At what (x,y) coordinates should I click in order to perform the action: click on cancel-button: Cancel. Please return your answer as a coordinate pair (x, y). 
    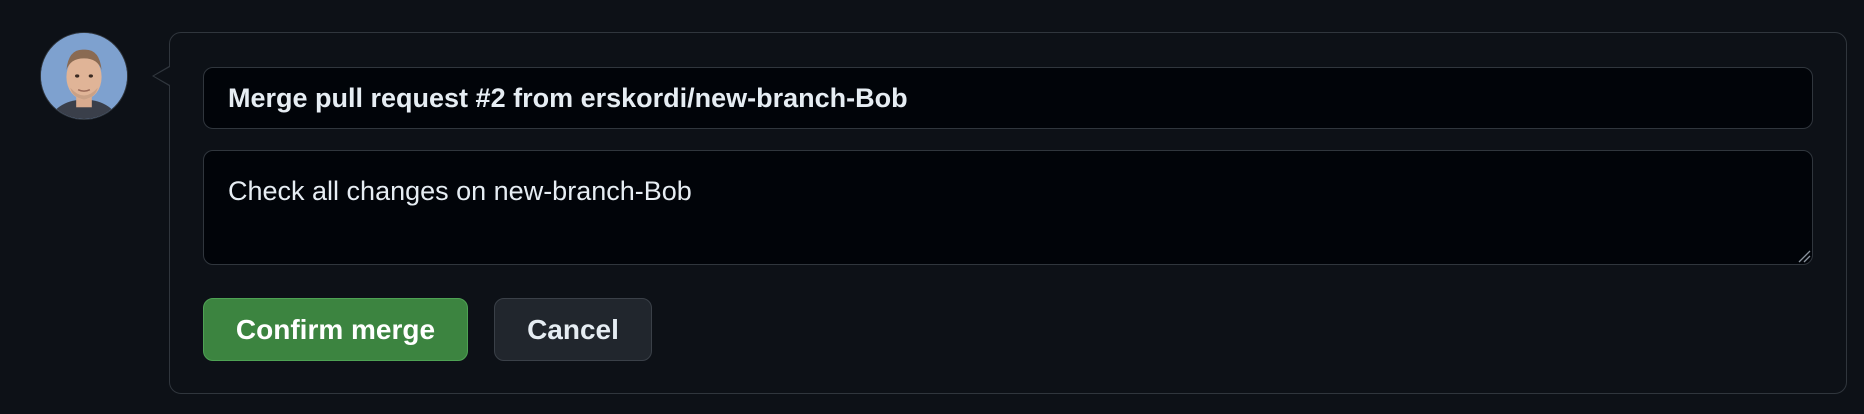
    Looking at the image, I should click on (573, 329).